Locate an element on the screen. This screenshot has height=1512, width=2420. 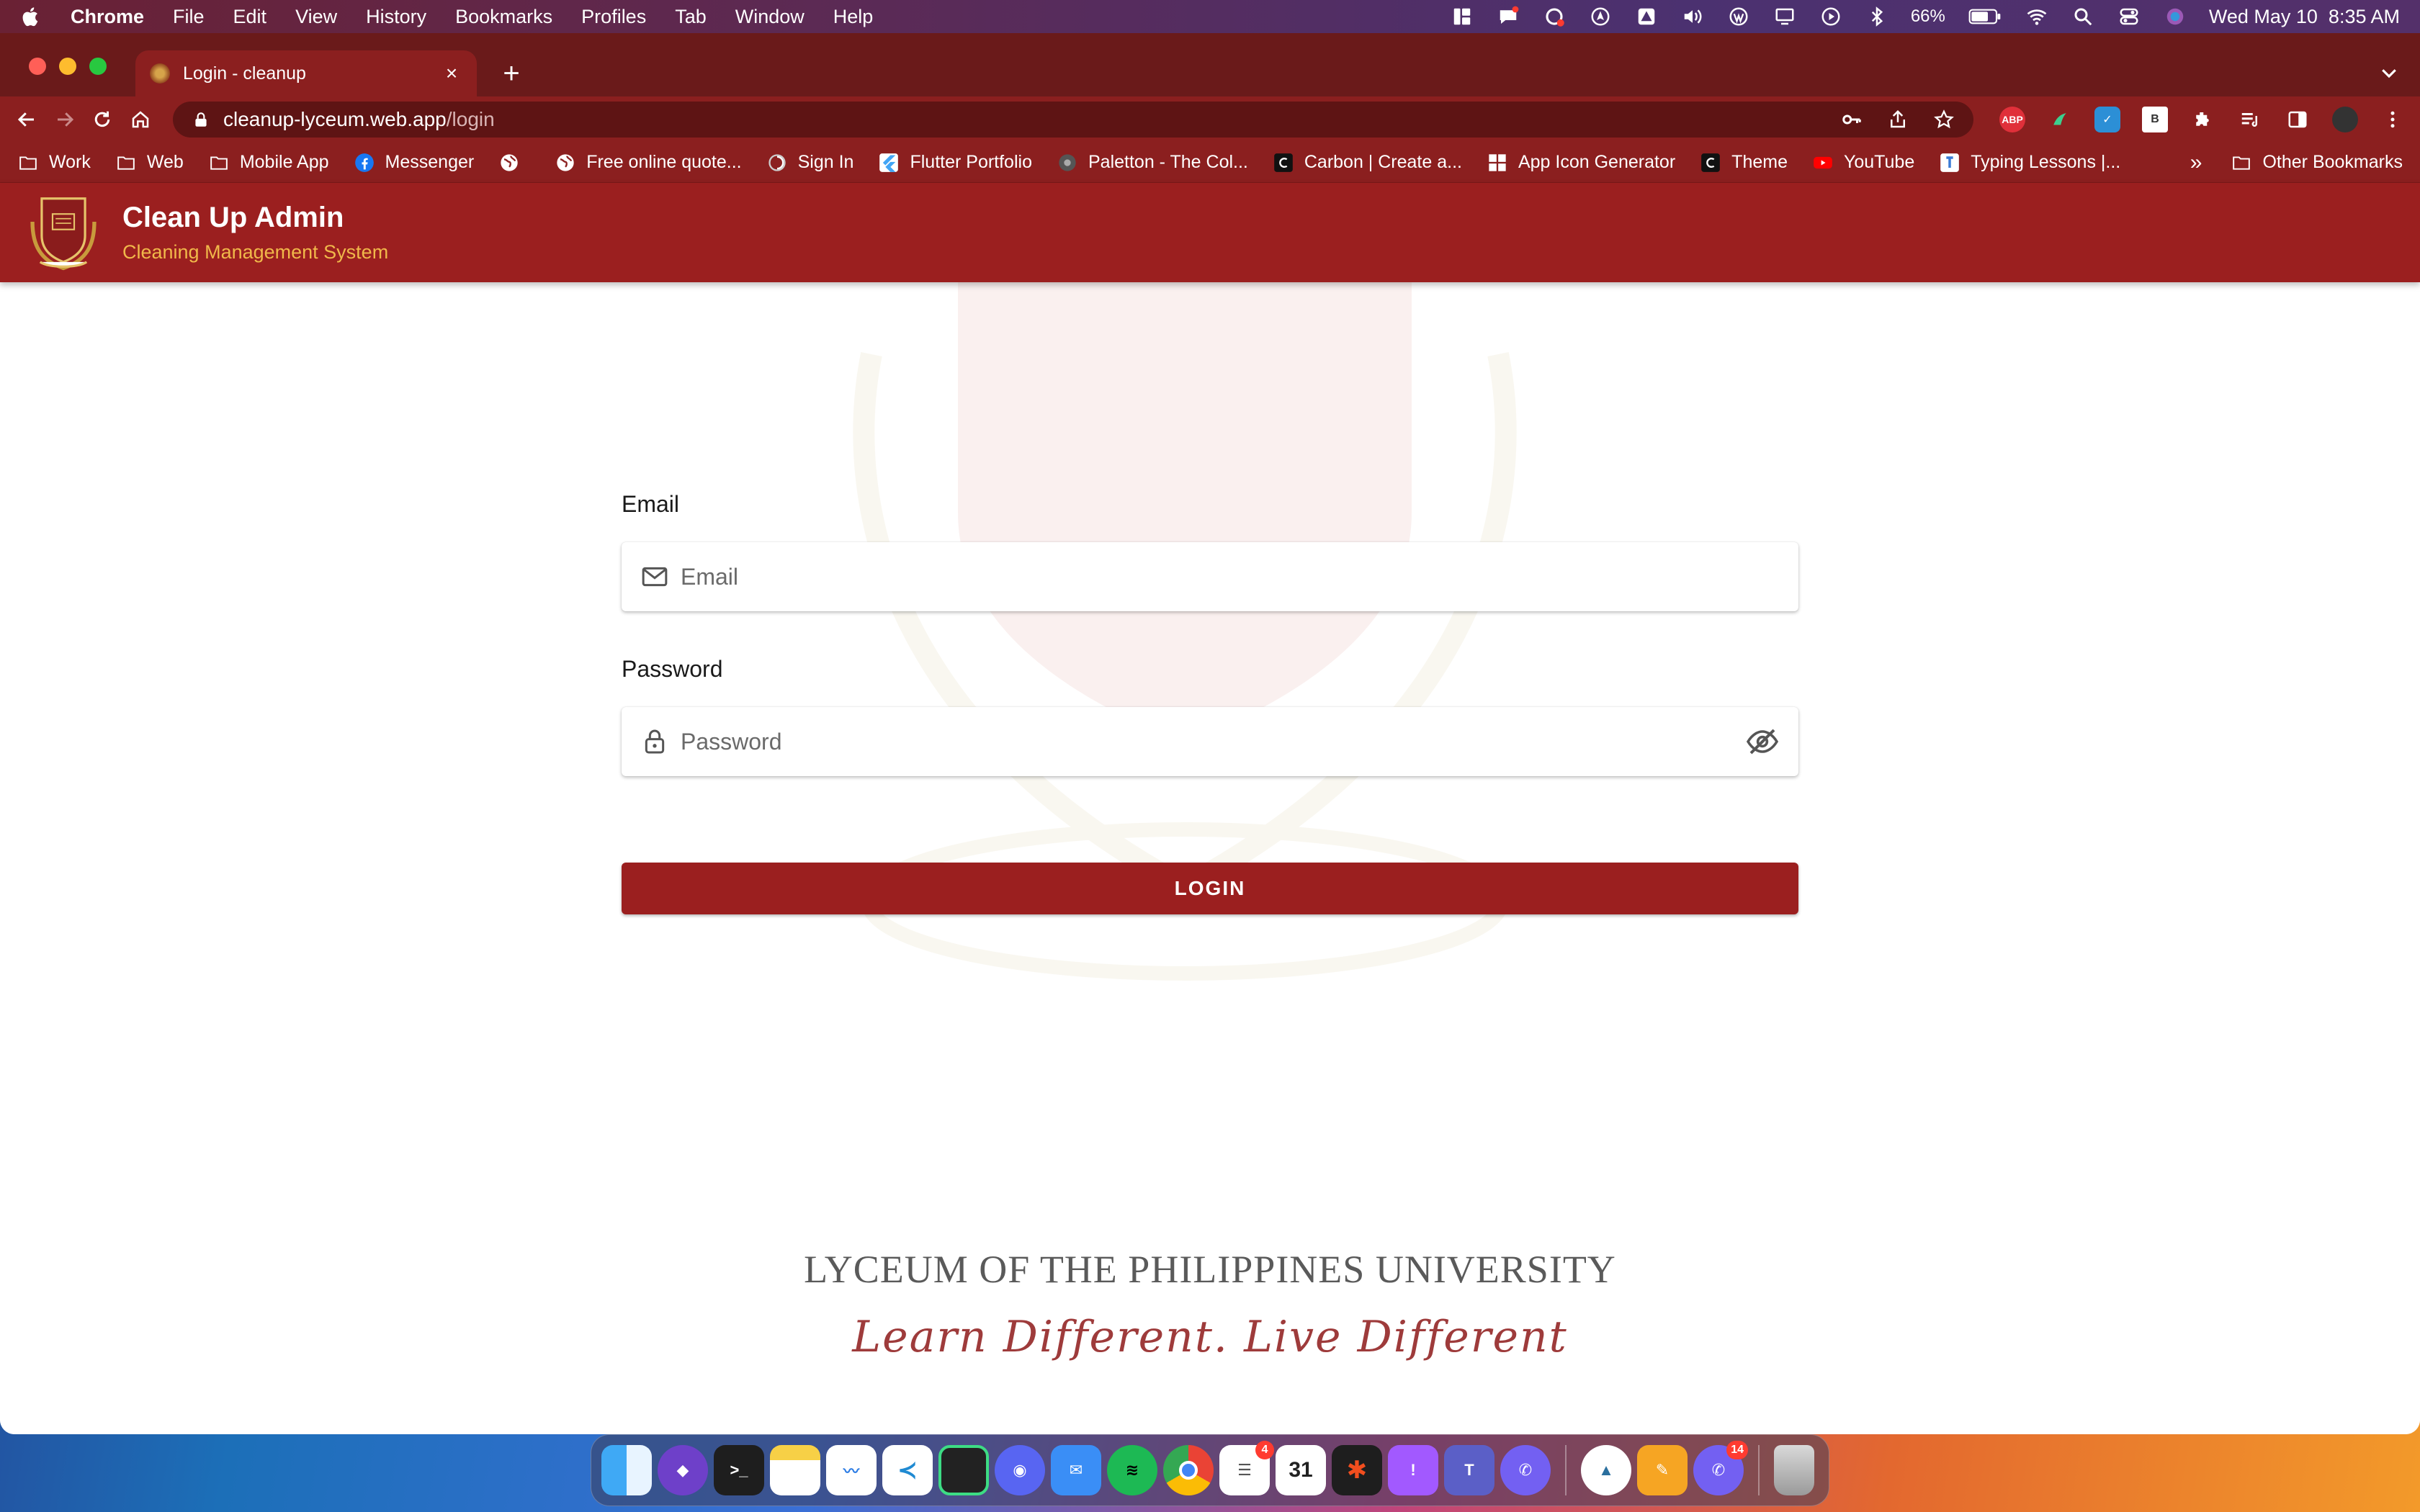
bookmark-web: Web is located at coordinates (149, 162).